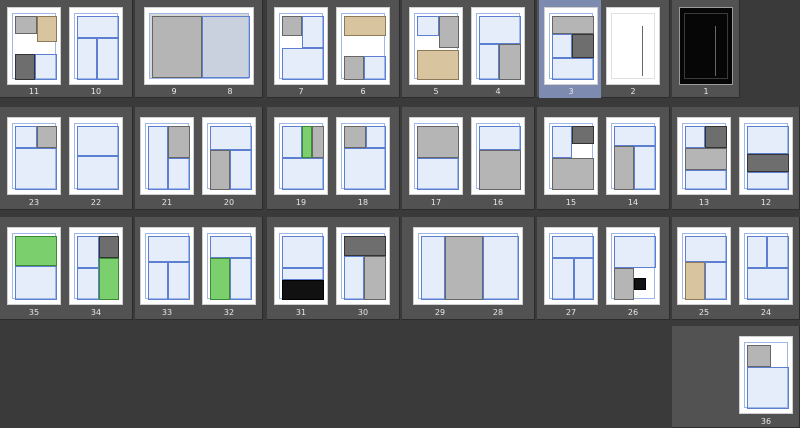  I want to click on spread-15-14: 15 14, so click(603, 158).